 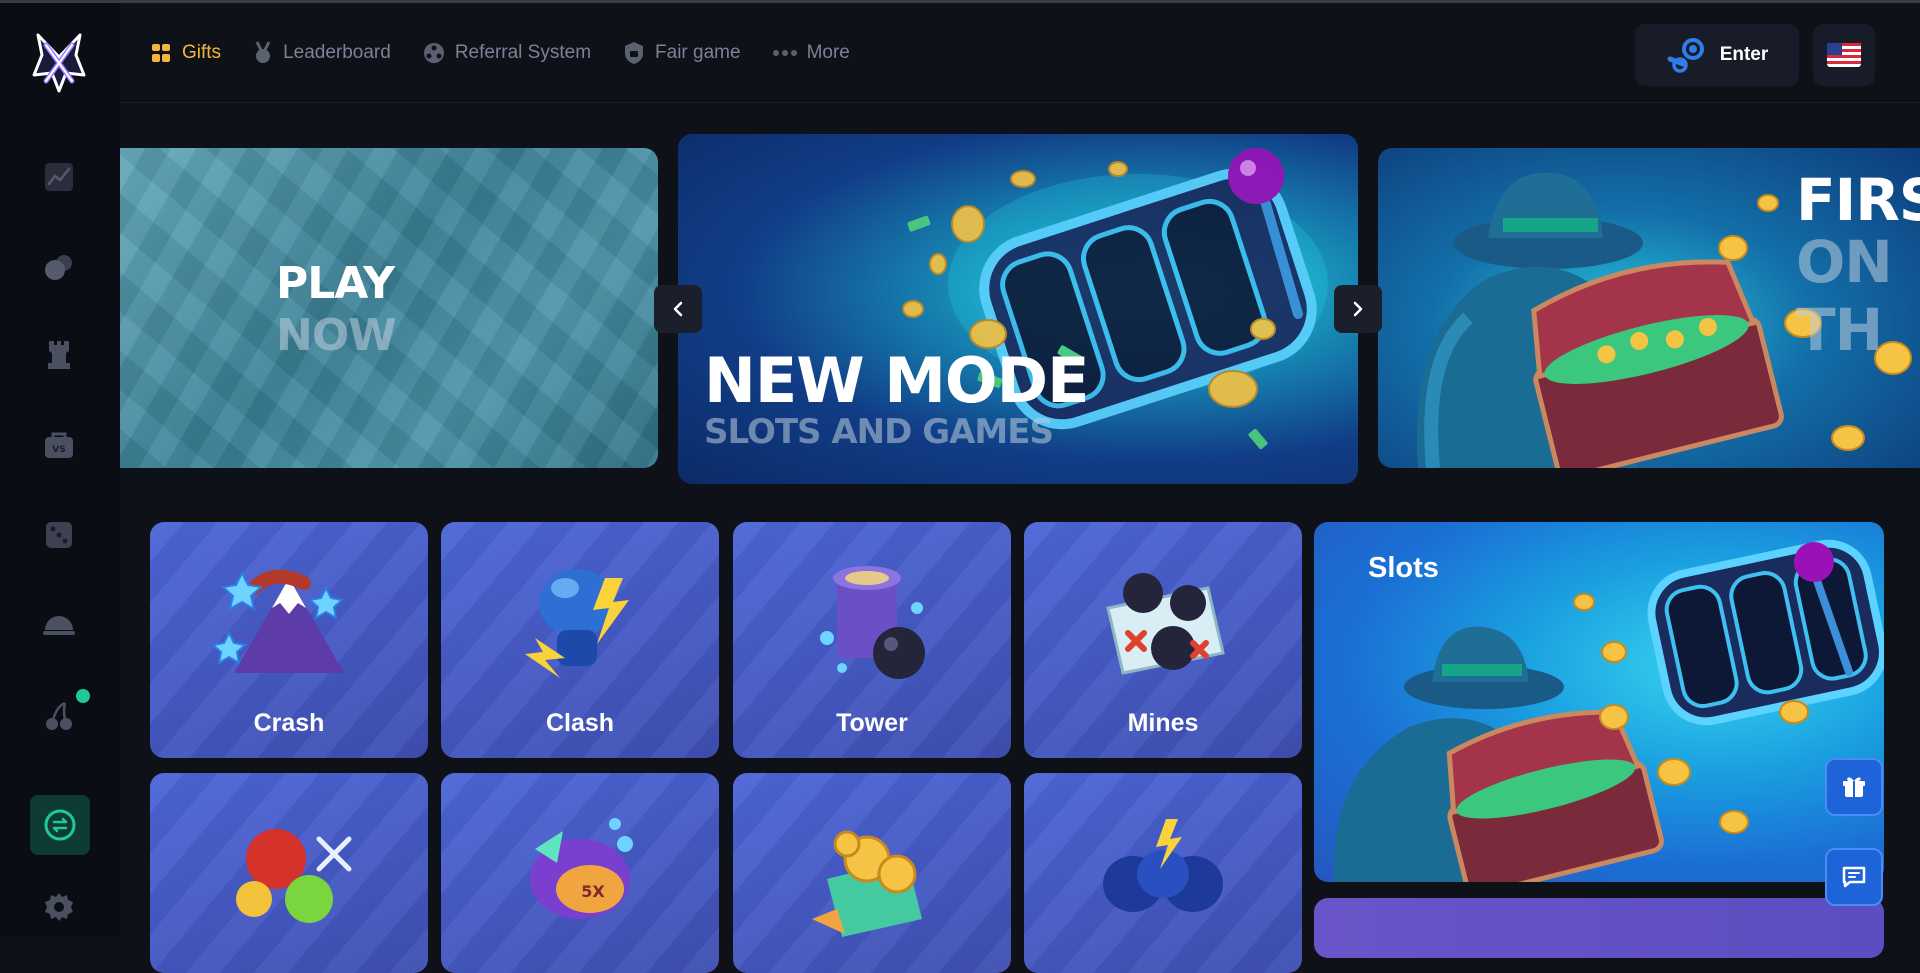 What do you see at coordinates (580, 723) in the screenshot?
I see `game-tile-label: Clash` at bounding box center [580, 723].